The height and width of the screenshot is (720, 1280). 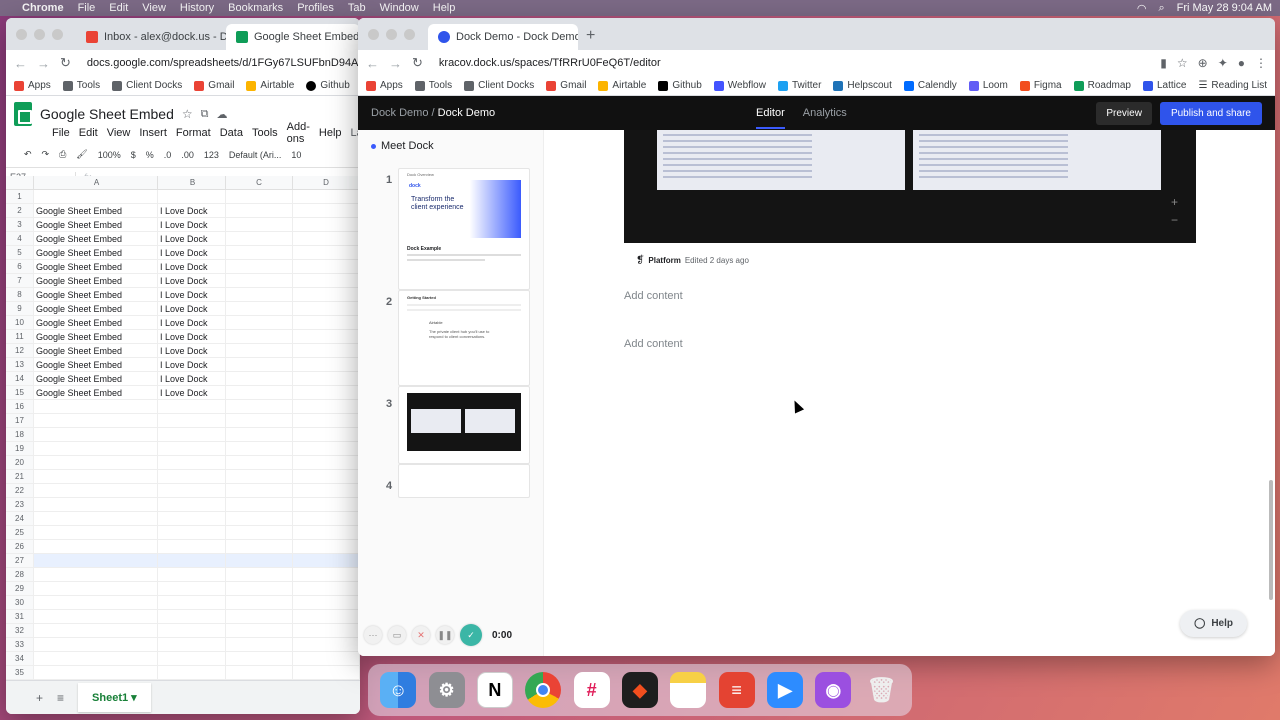 What do you see at coordinates (499, 85) in the screenshot?
I see `bookmark-client-docks: Client Docks` at bounding box center [499, 85].